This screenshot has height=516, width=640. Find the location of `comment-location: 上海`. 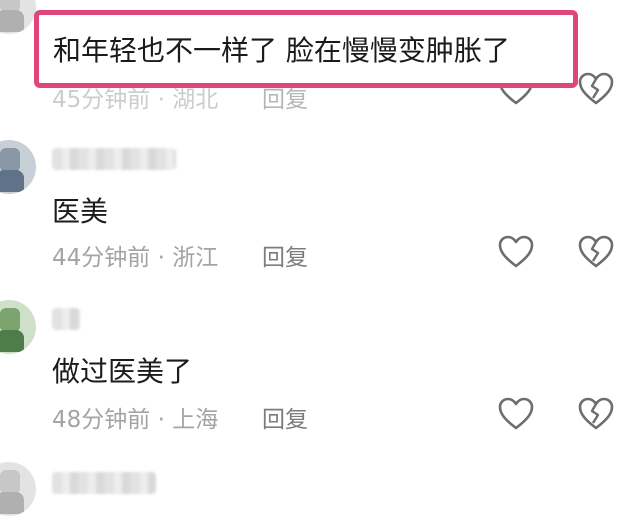

comment-location: 上海 is located at coordinates (195, 420).